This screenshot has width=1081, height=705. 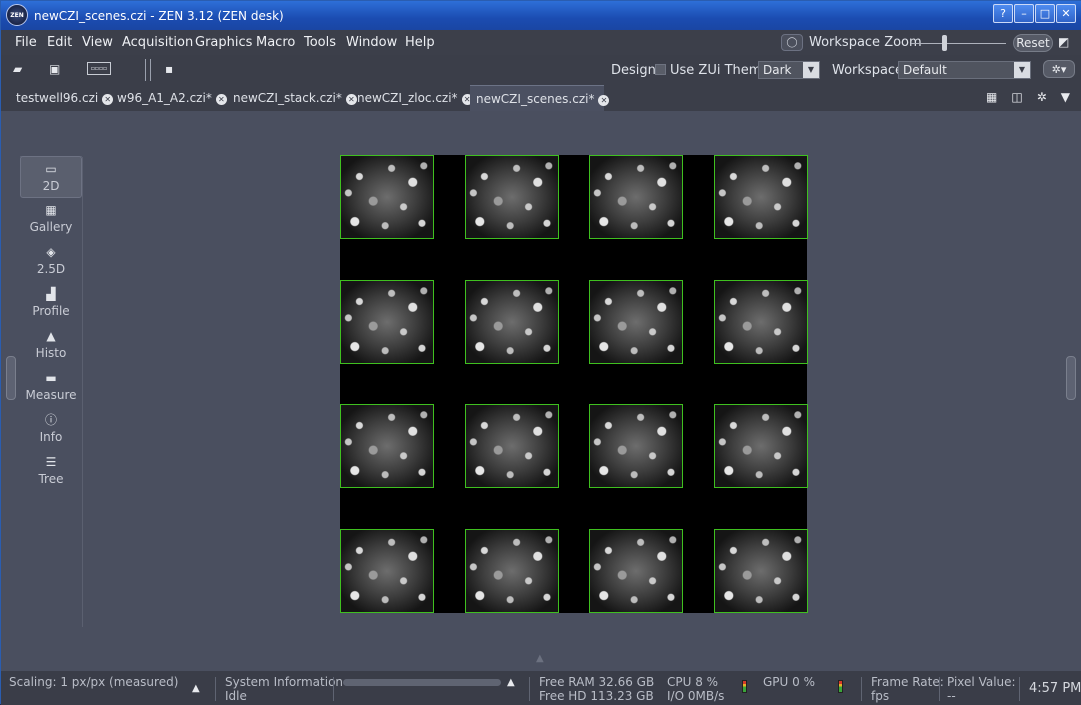 What do you see at coordinates (11, 378) in the screenshot?
I see `left-panel-collapse-handle` at bounding box center [11, 378].